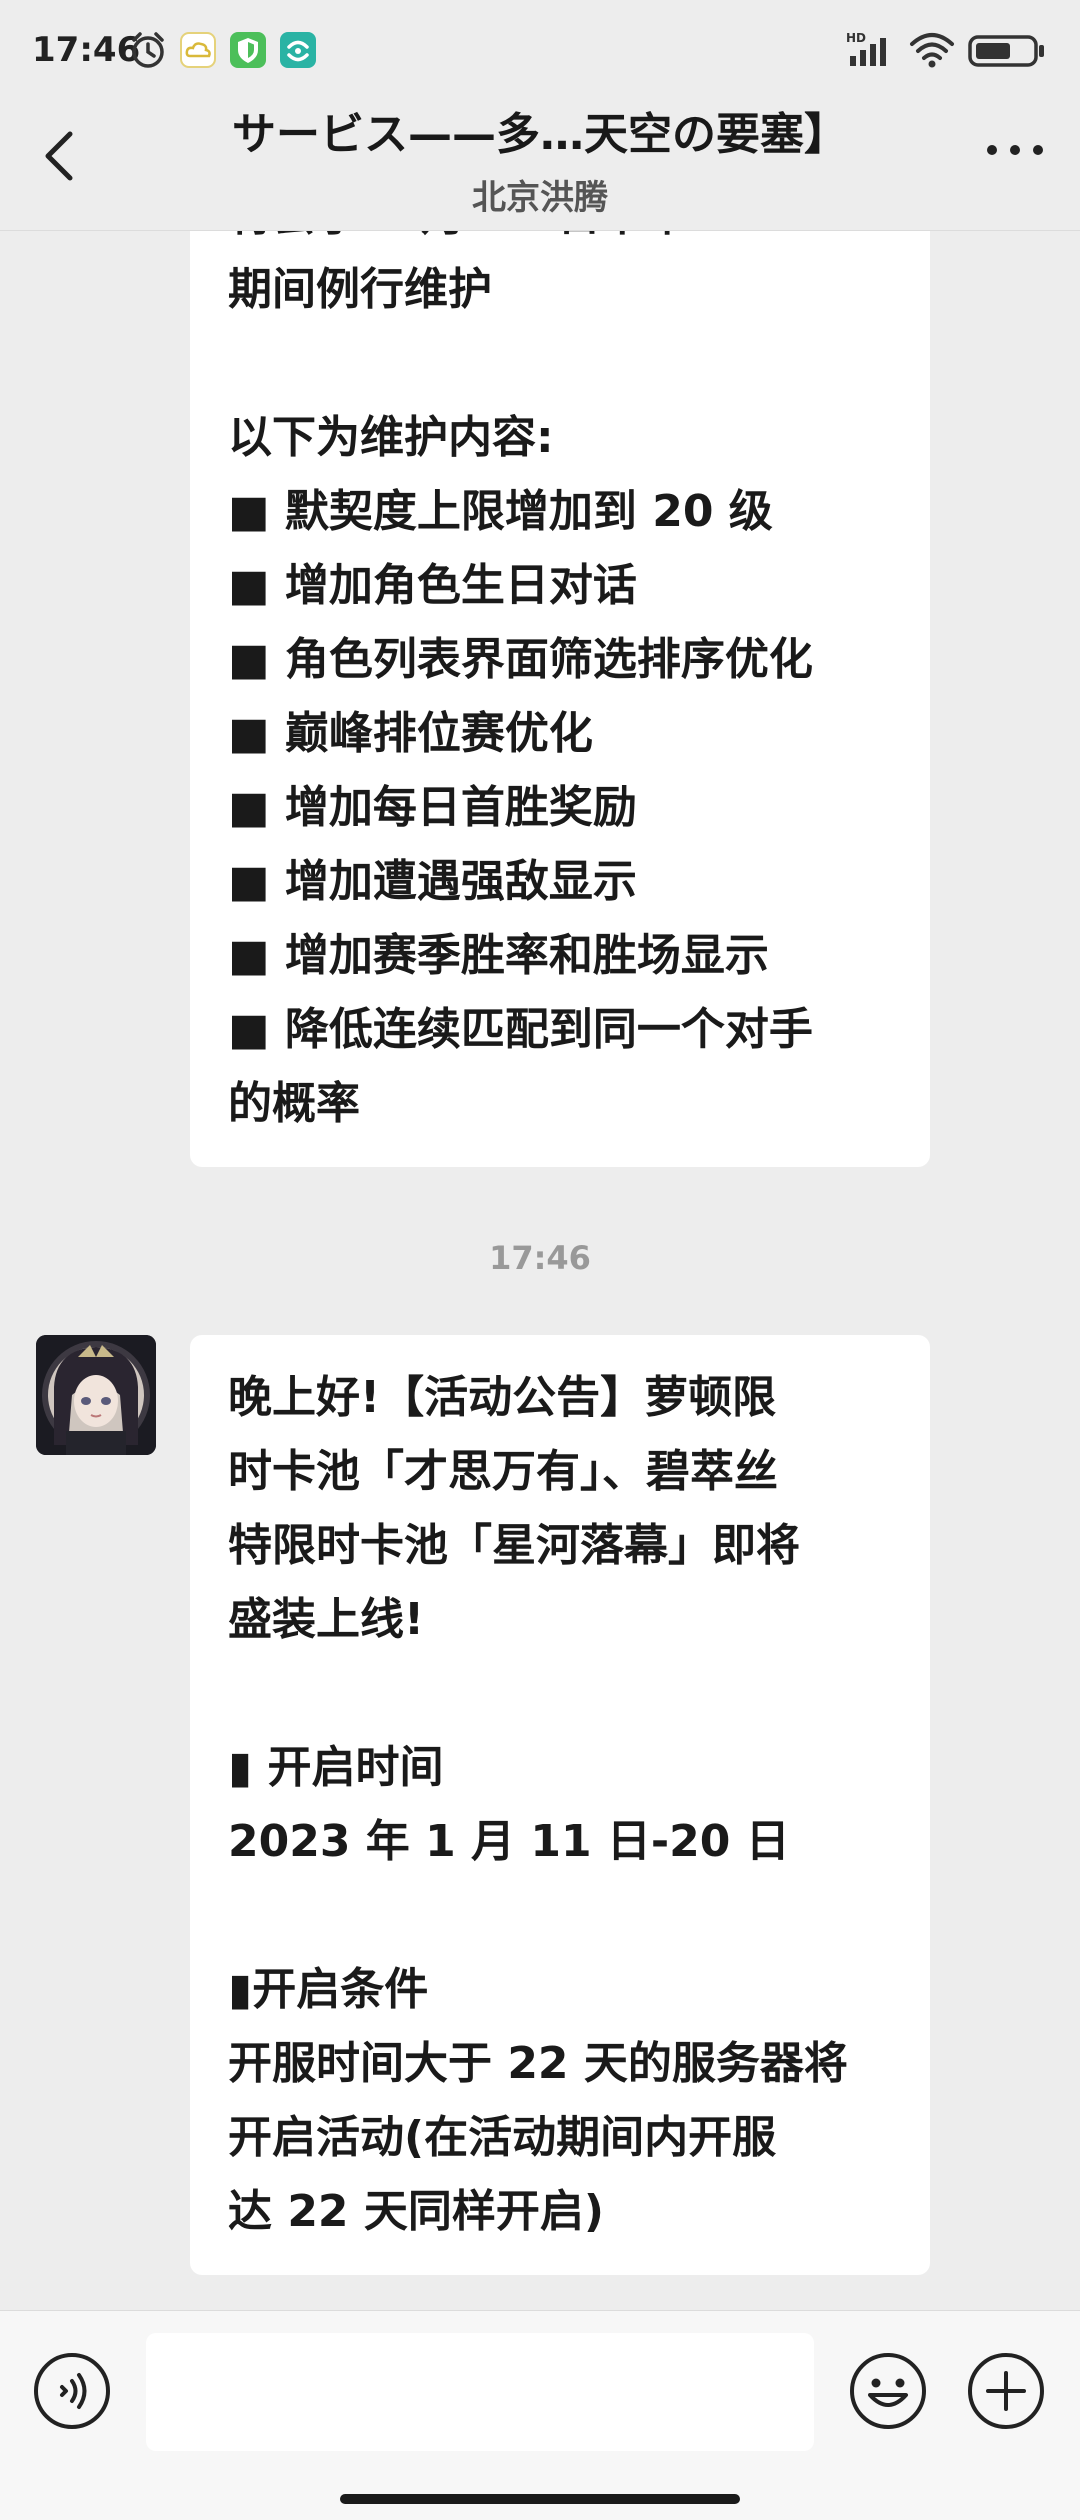  I want to click on home-indicator, so click(540, 2499).